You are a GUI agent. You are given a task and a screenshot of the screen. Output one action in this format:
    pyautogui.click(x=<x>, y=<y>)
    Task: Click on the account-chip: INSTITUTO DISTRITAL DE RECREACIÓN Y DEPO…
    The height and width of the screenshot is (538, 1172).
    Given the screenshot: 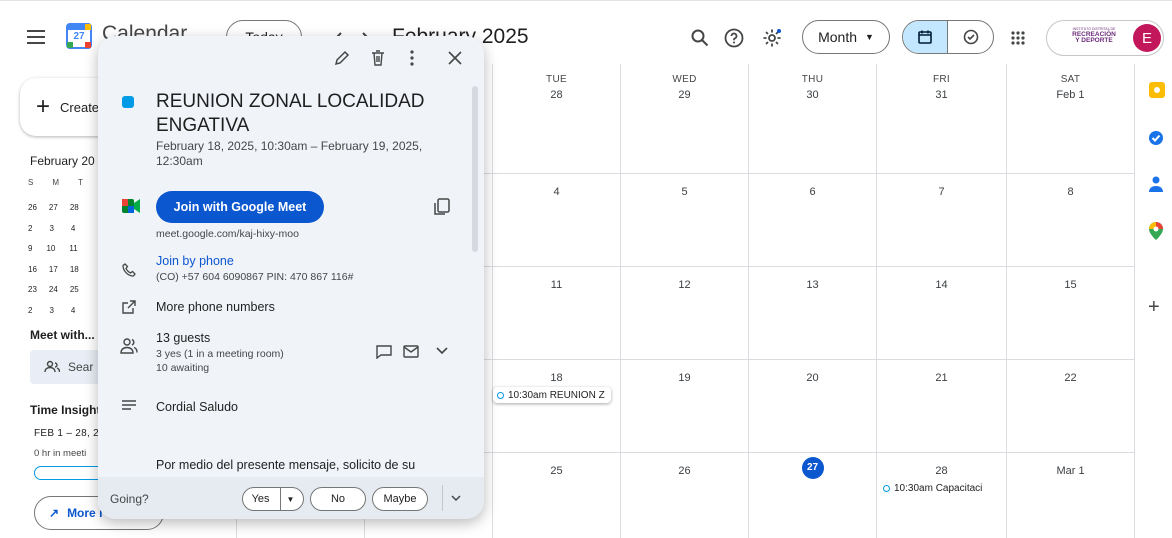 What is the action you would take?
    pyautogui.click(x=1105, y=38)
    